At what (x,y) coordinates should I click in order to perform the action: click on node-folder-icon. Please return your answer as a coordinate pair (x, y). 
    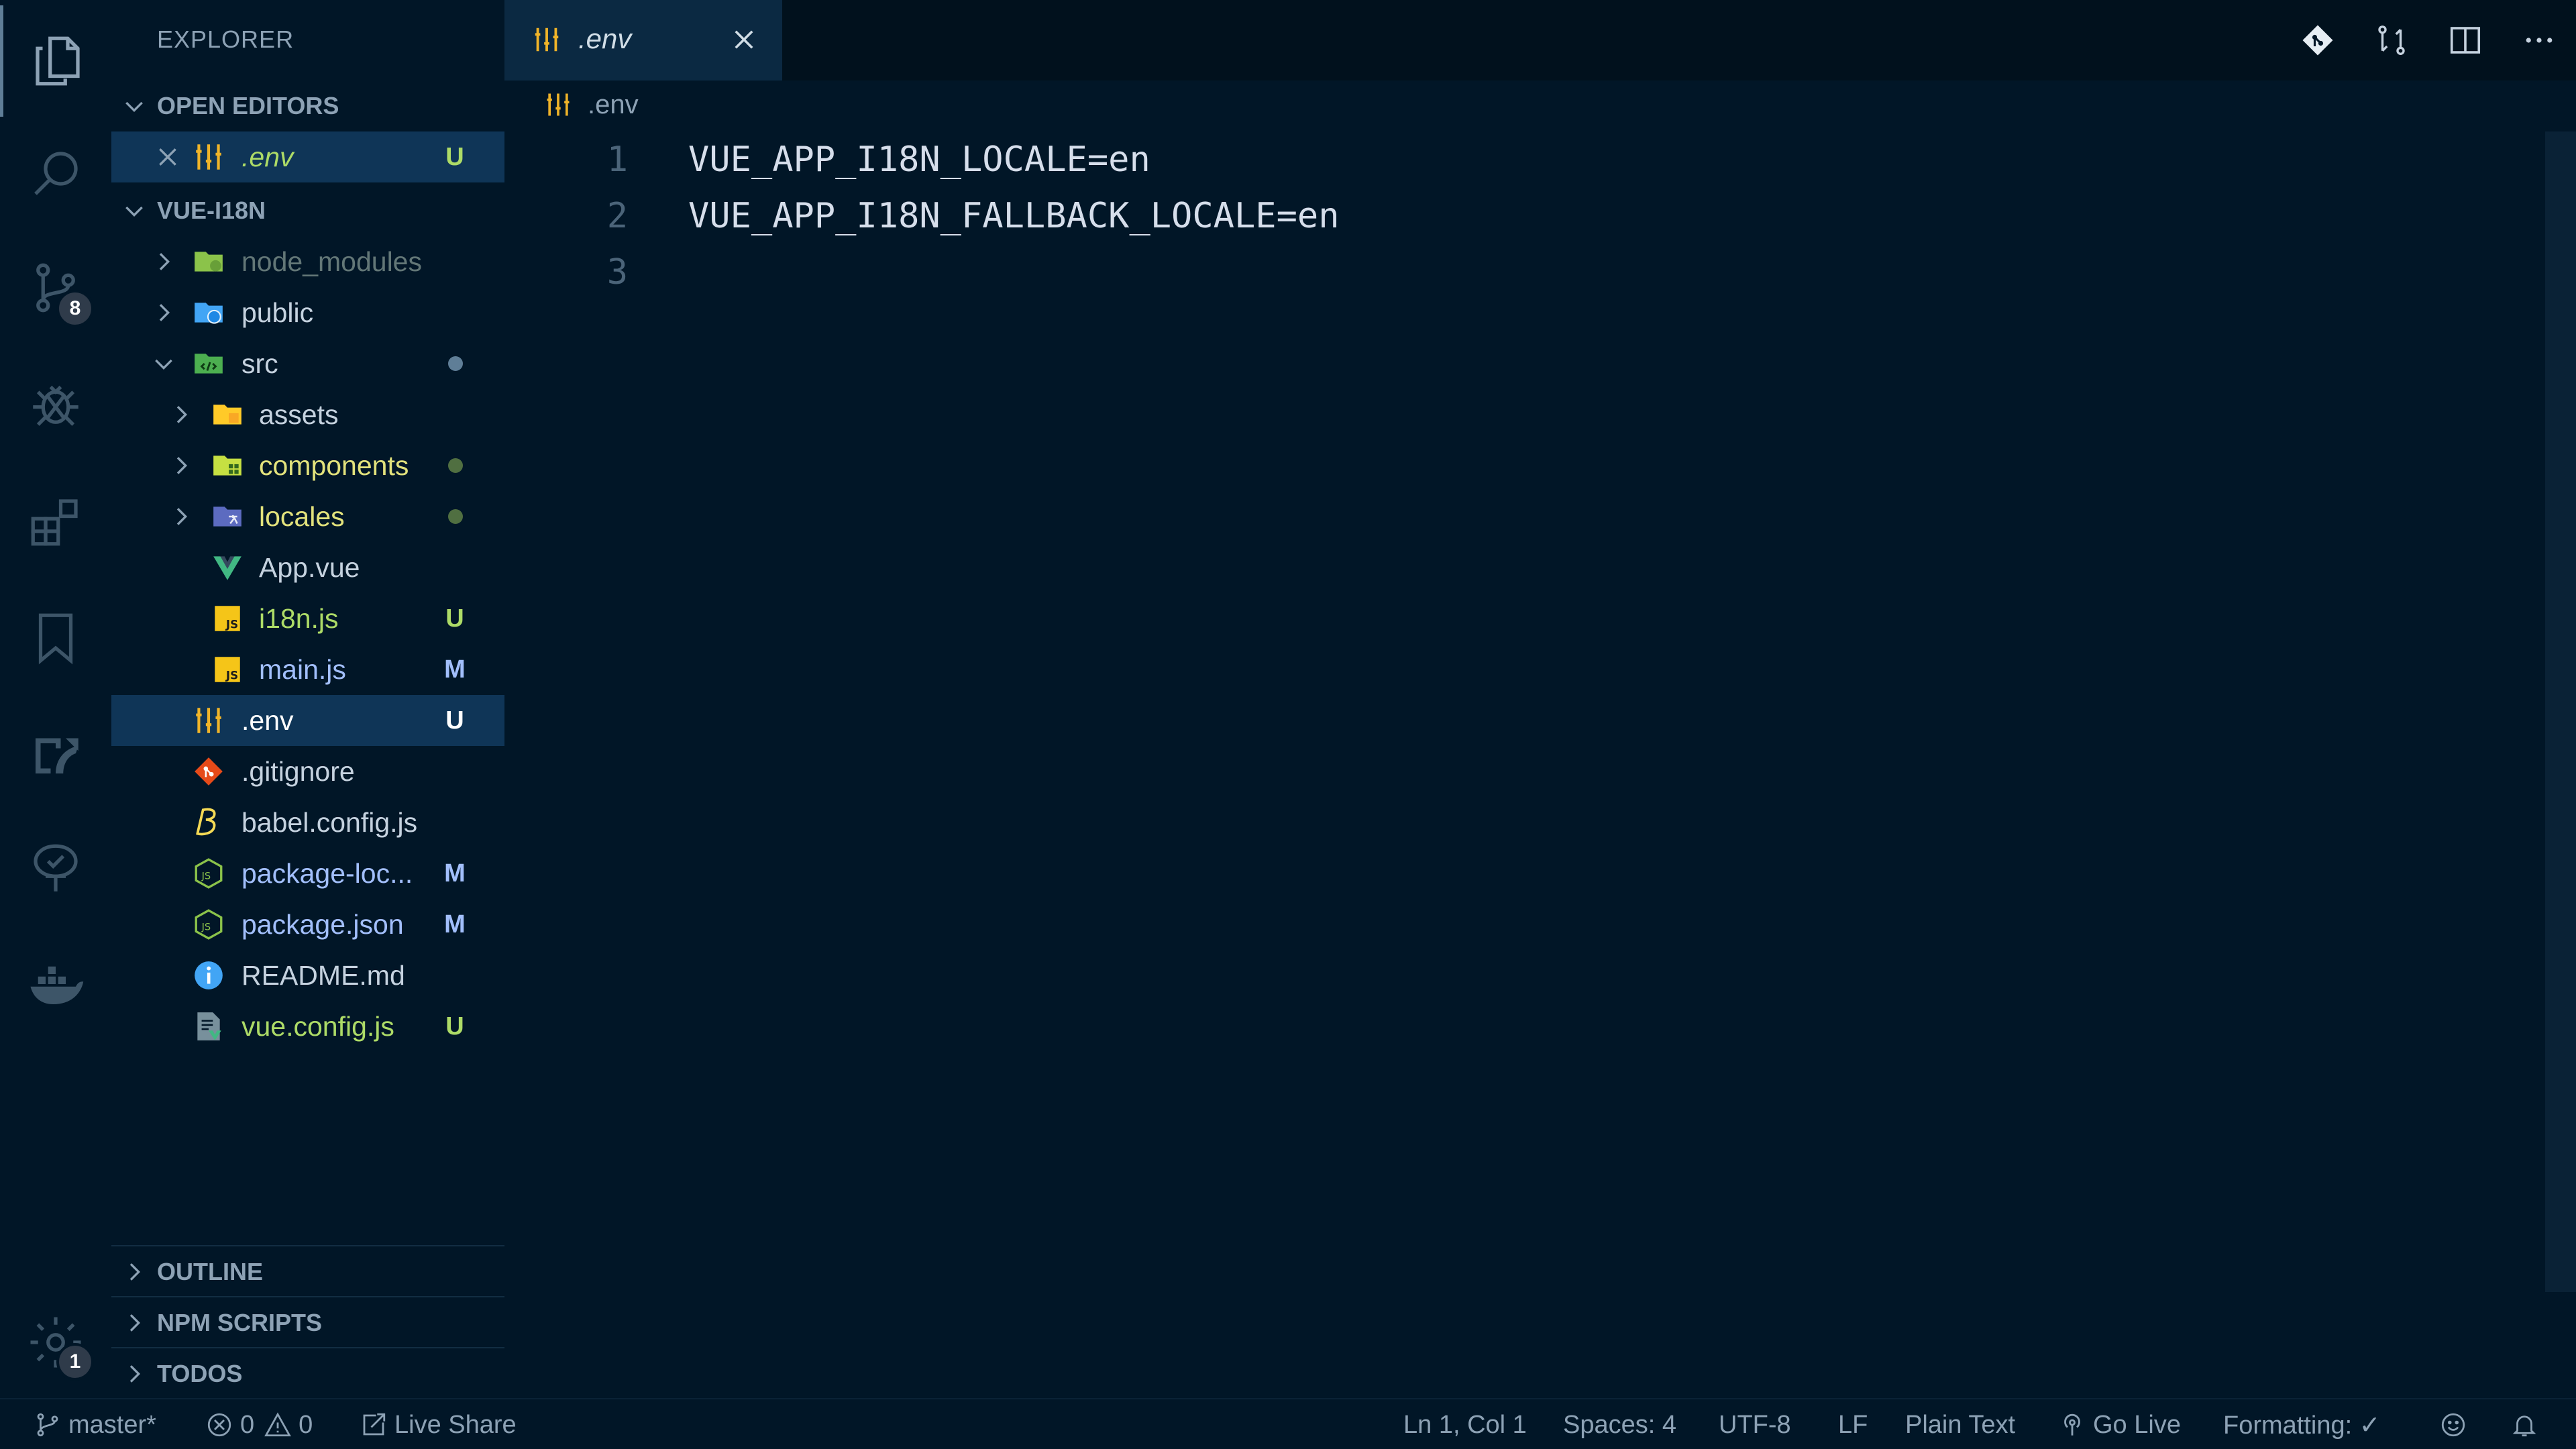
    Looking at the image, I should click on (208, 261).